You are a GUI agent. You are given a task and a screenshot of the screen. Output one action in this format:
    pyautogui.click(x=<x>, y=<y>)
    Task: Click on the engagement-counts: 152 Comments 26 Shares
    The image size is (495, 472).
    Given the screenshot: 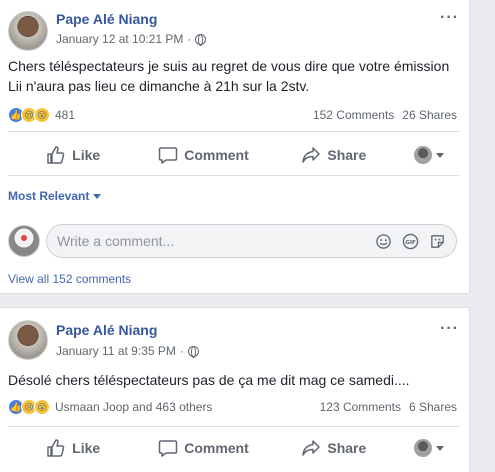 What is the action you would take?
    pyautogui.click(x=385, y=115)
    